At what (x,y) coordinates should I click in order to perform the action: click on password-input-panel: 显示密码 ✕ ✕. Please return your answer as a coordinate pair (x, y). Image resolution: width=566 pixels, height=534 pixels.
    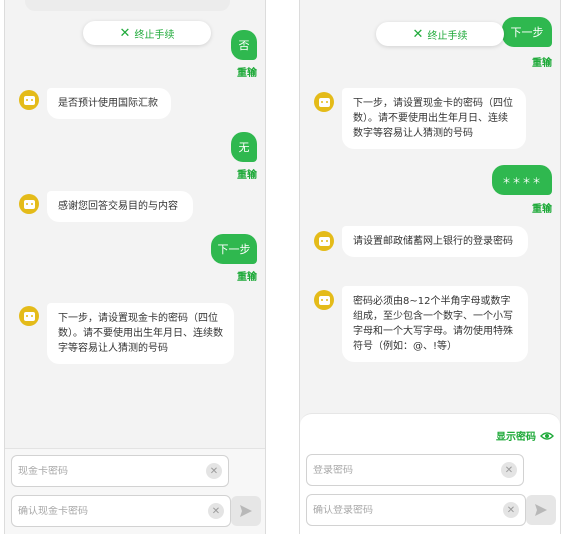
    Looking at the image, I should click on (430, 473).